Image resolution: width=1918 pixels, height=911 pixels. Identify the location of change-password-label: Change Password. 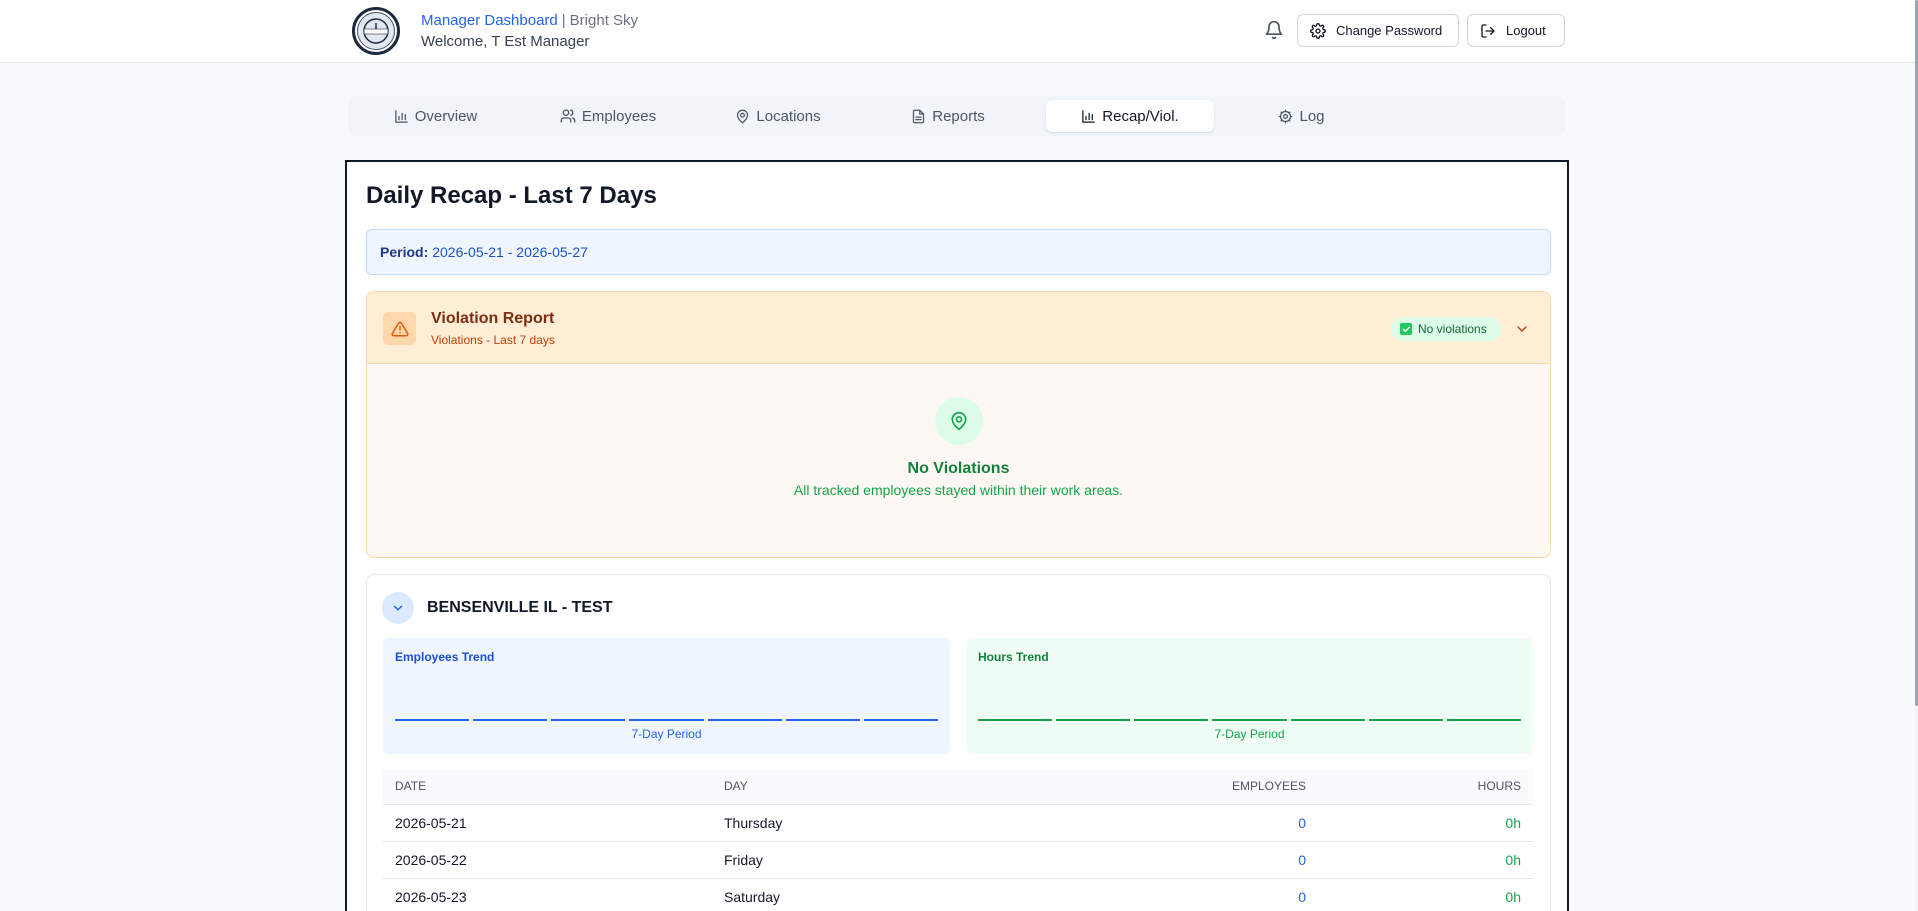
(1389, 30).